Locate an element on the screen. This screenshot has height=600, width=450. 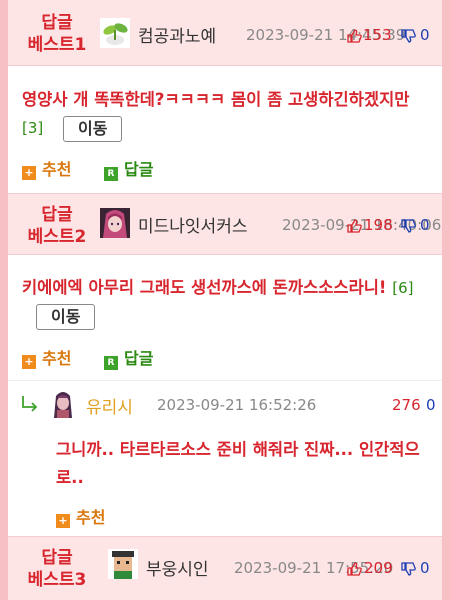
reply-count: [6] is located at coordinates (403, 288).